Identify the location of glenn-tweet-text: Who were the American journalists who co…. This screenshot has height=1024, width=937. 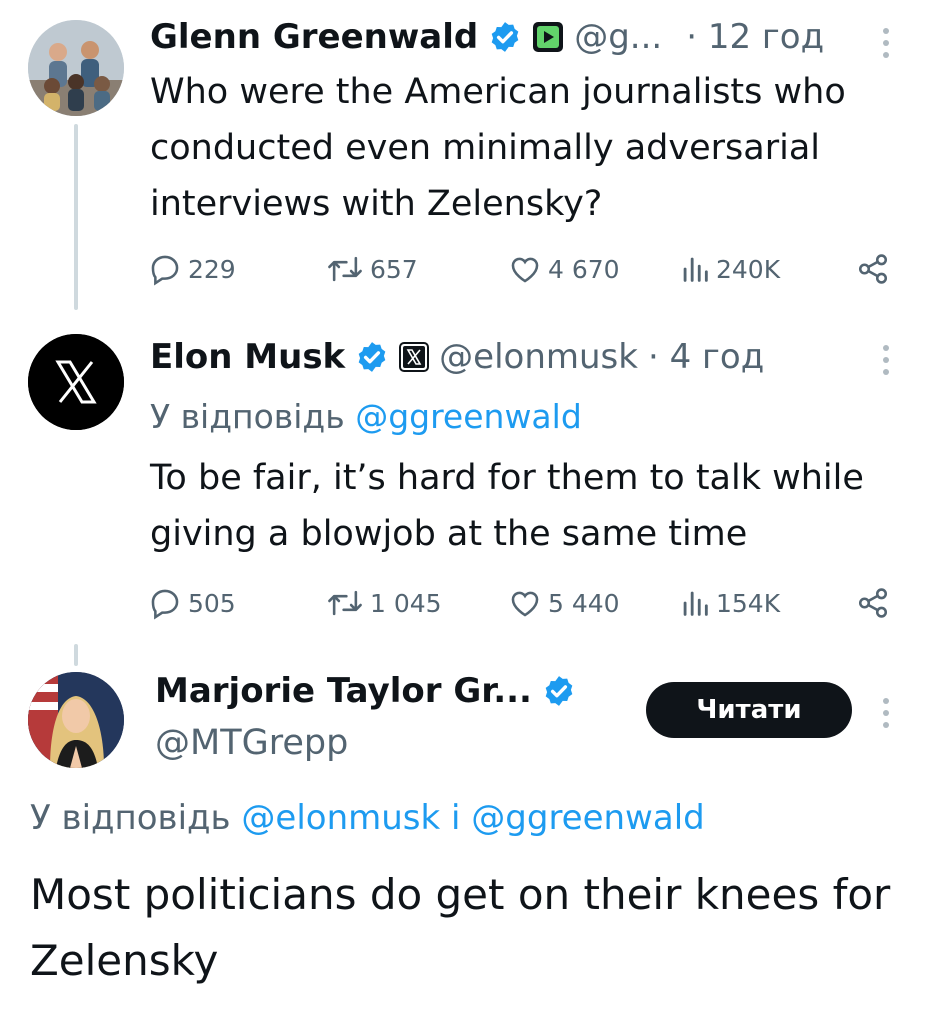
(498, 148).